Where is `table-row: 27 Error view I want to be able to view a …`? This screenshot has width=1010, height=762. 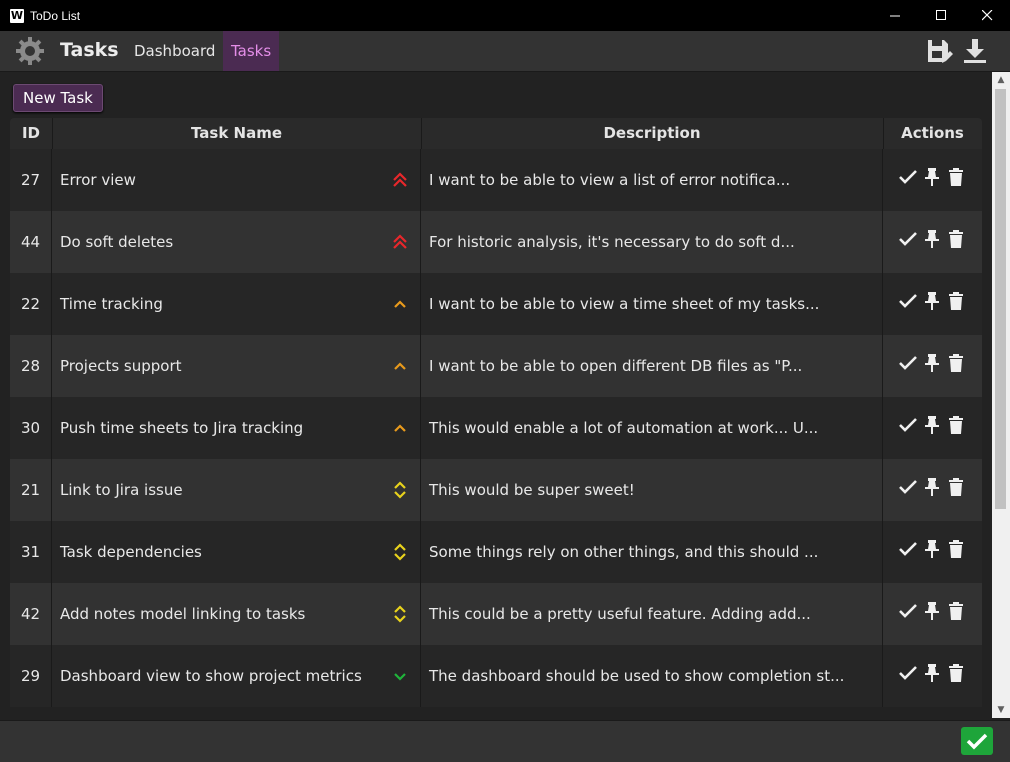
table-row: 27 Error view I want to be able to view a … is located at coordinates (496, 180).